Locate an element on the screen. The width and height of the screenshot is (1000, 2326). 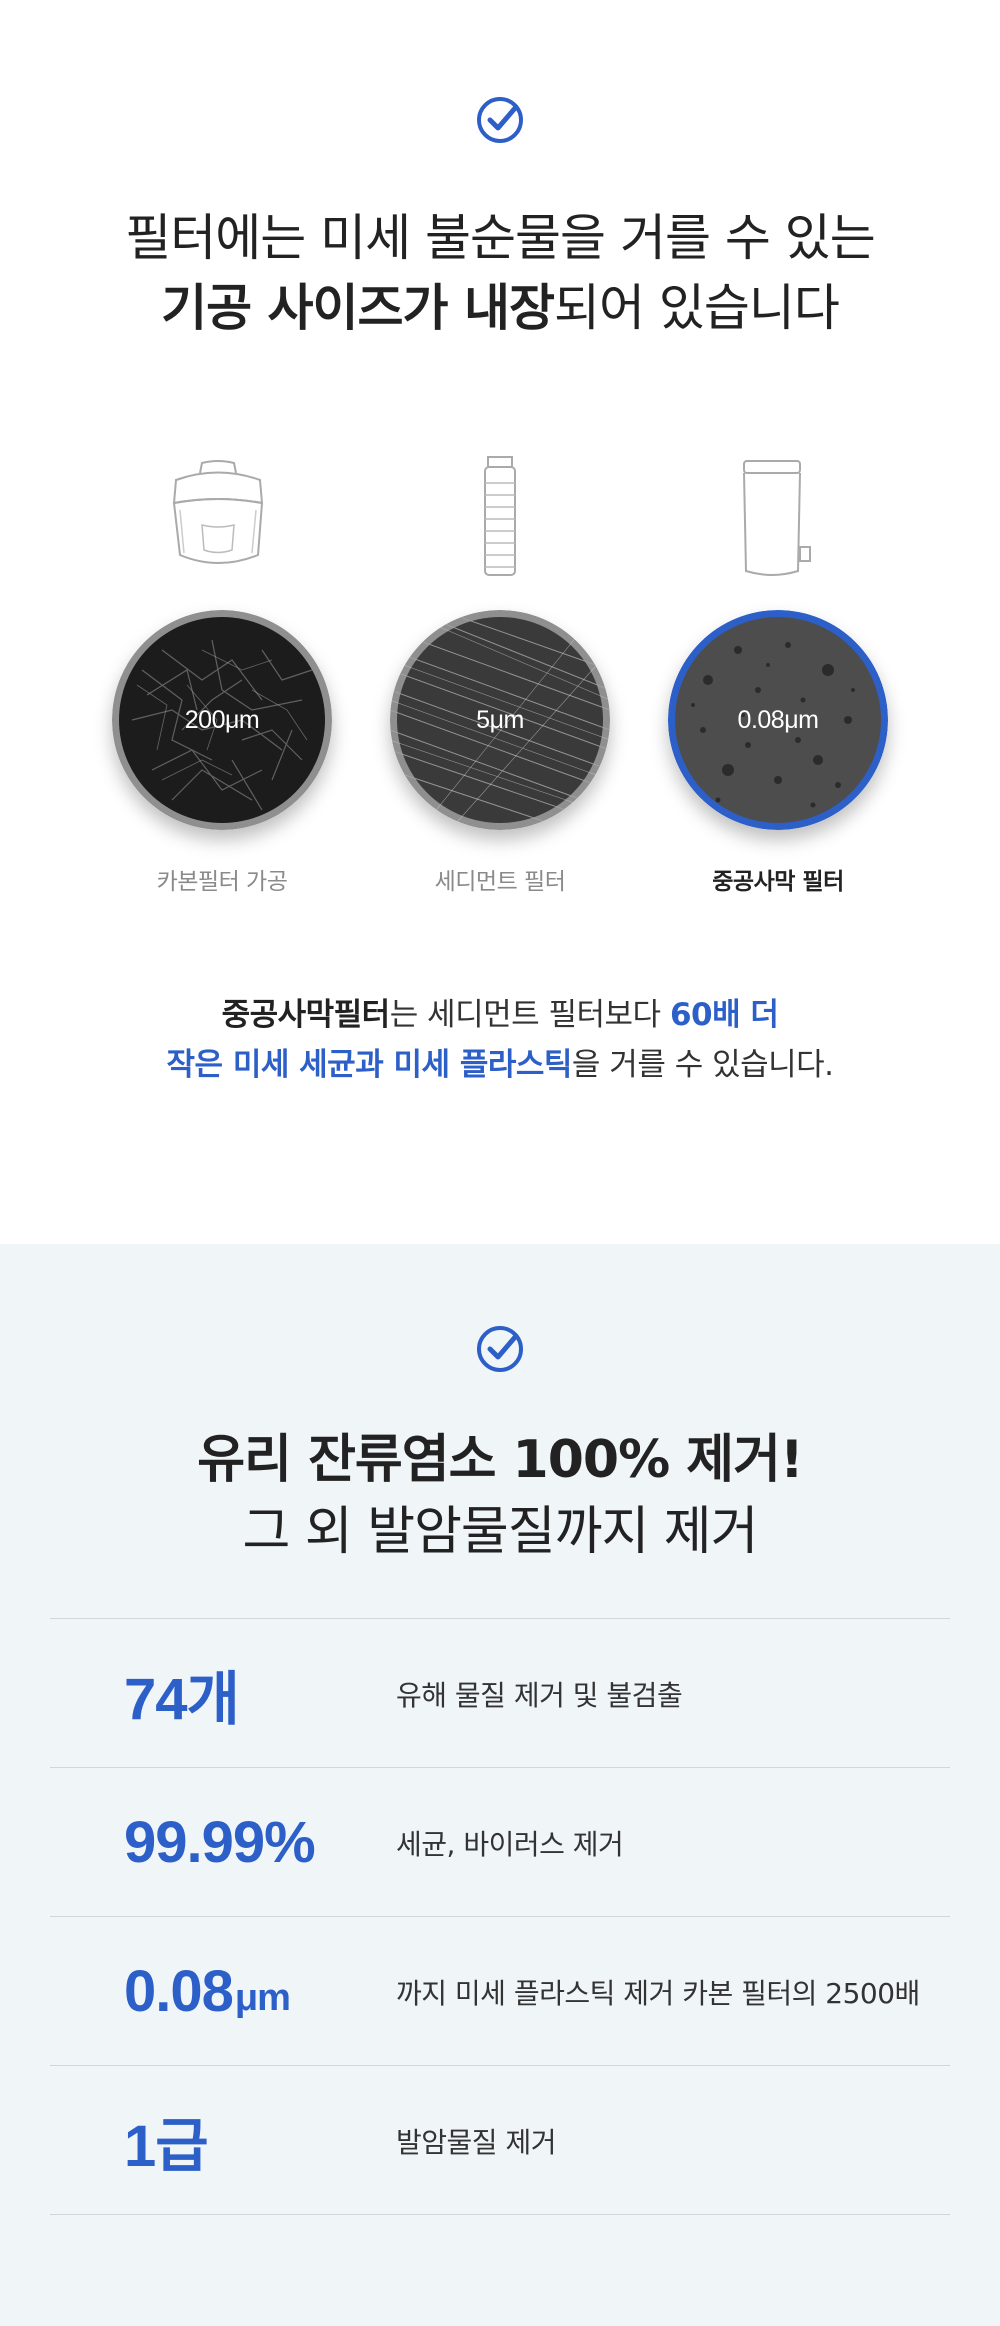
pore-size-label: 5μm is located at coordinates (500, 719).